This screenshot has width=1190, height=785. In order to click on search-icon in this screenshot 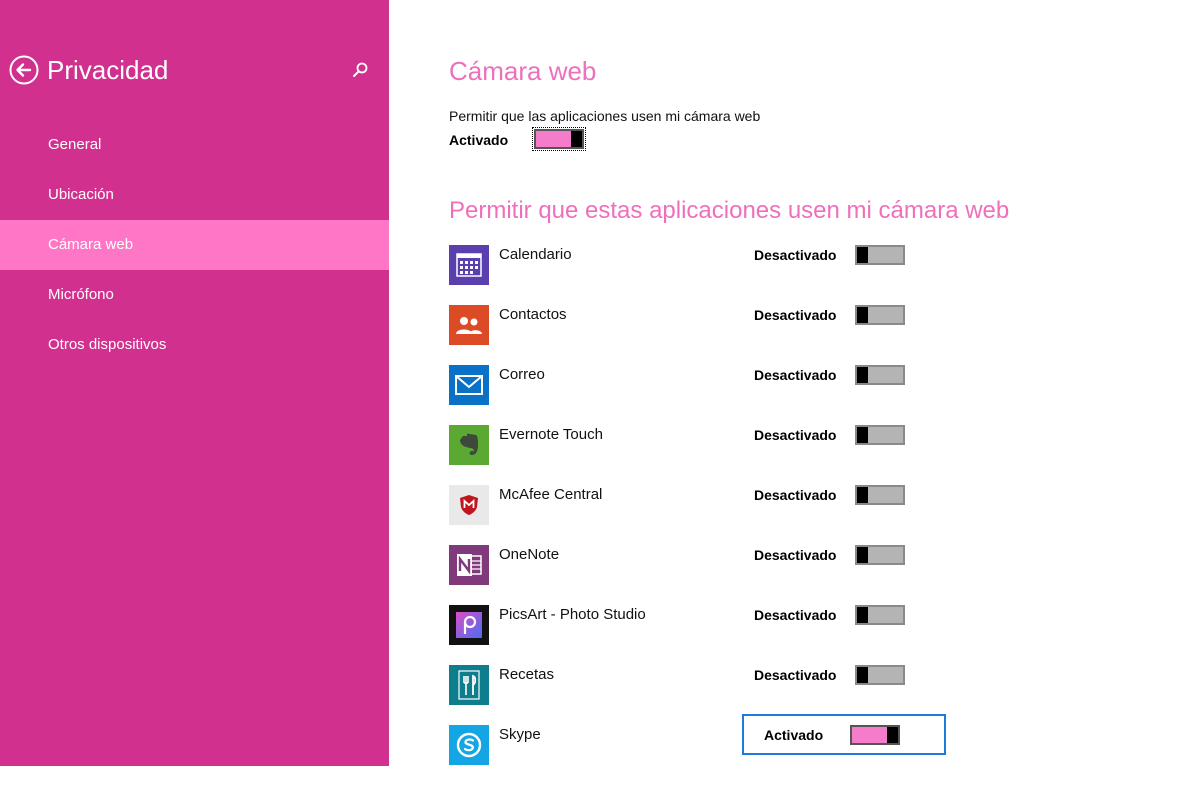, I will do `click(360, 70)`.